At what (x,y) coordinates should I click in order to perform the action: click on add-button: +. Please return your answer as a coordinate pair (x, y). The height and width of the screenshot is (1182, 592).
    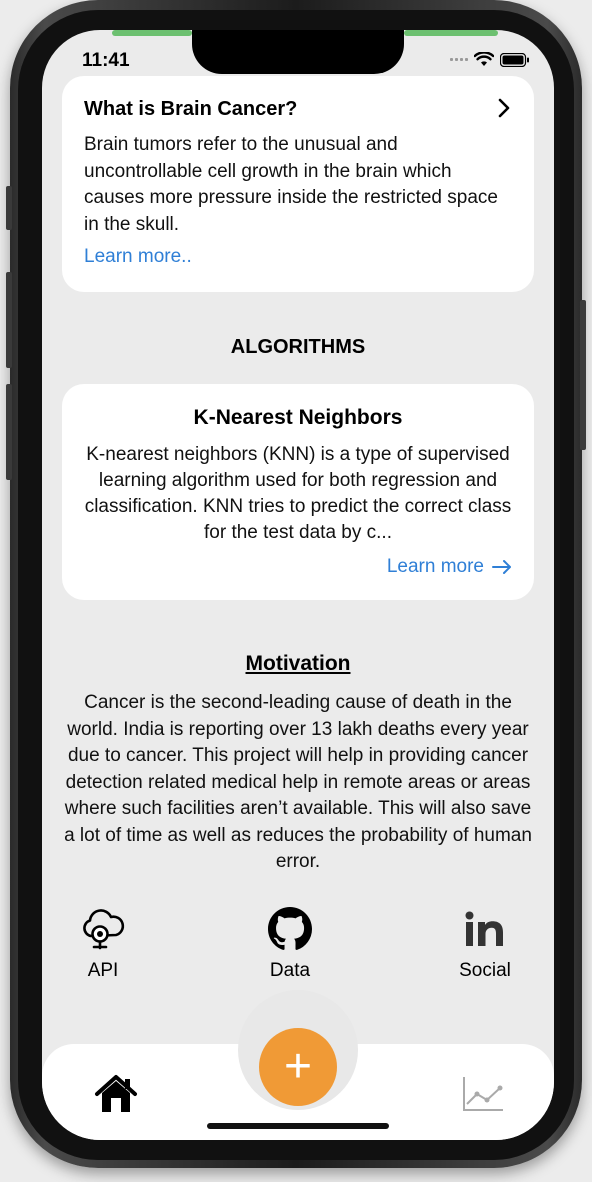
    Looking at the image, I should click on (298, 1067).